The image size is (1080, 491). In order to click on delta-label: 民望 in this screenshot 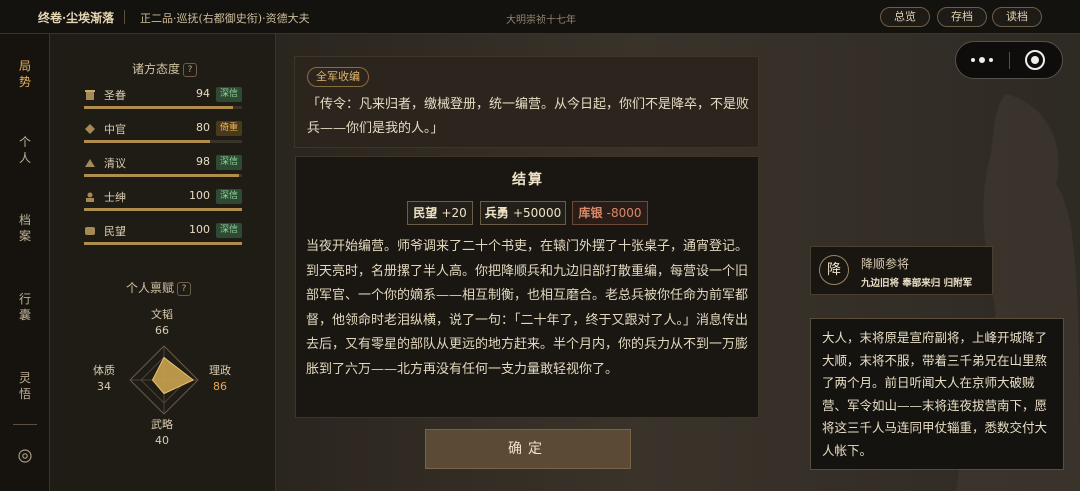, I will do `click(425, 213)`.